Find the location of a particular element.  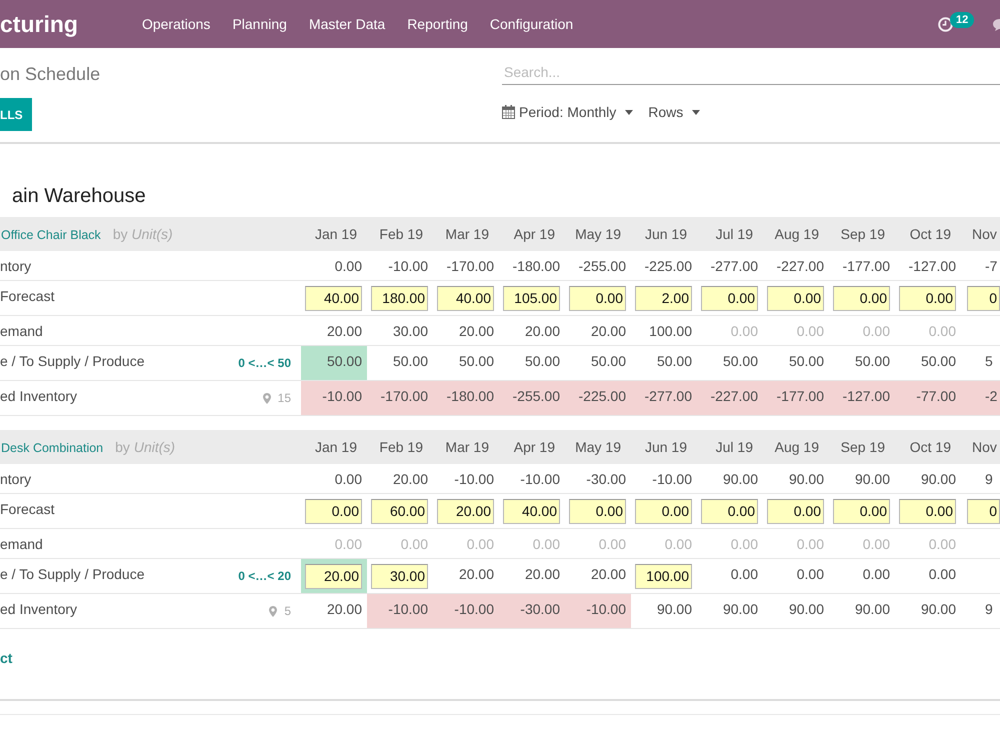

row-label: emand is located at coordinates (21, 331).